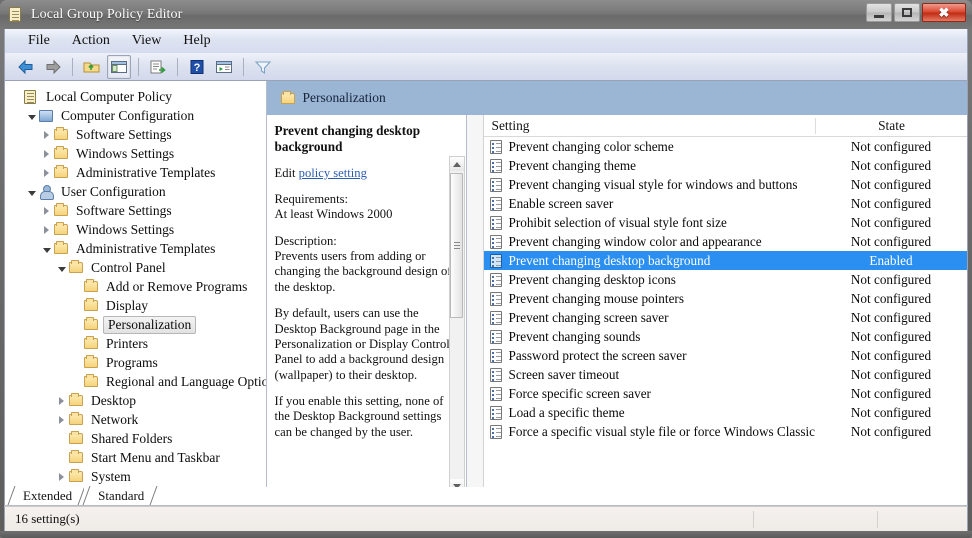 This screenshot has width=972, height=538. I want to click on tree-node-network: Network, so click(137, 419).